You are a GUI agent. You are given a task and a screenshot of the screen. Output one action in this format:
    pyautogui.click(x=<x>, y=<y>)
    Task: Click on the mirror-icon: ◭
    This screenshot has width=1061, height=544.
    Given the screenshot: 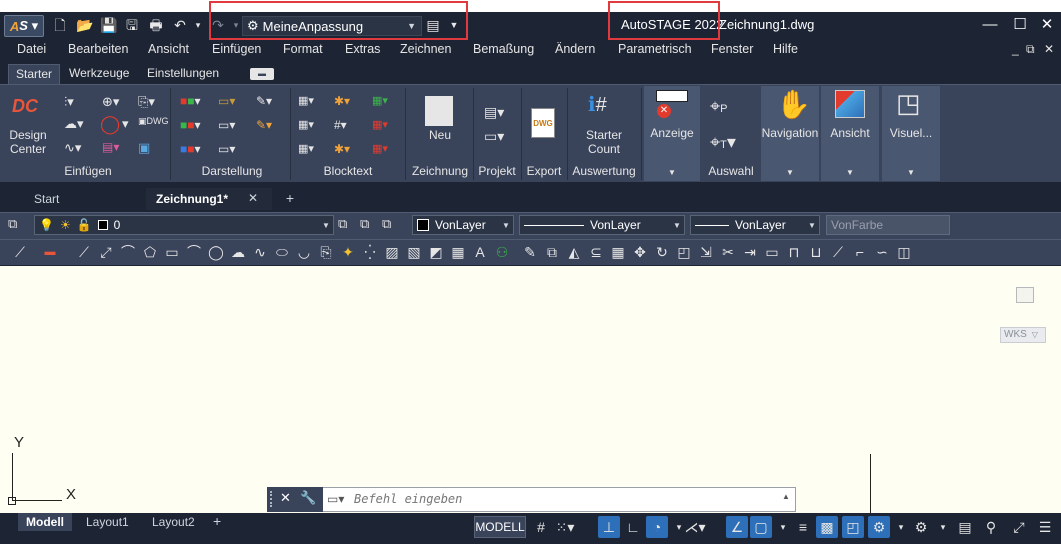 What is the action you would take?
    pyautogui.click(x=574, y=252)
    